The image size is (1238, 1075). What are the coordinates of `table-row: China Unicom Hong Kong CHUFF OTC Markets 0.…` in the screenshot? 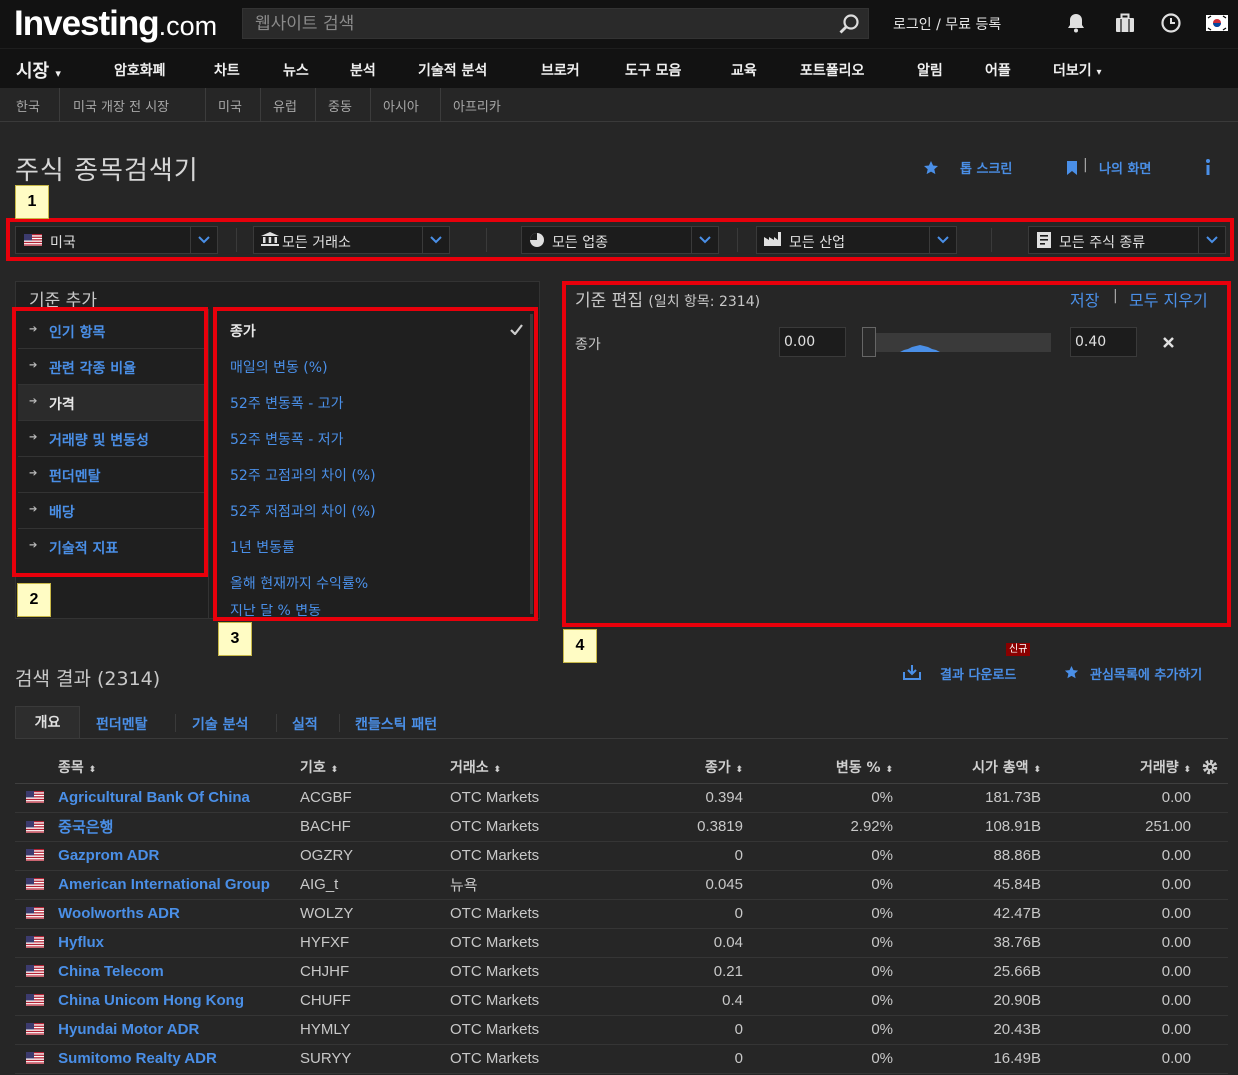 It's located at (621, 1001).